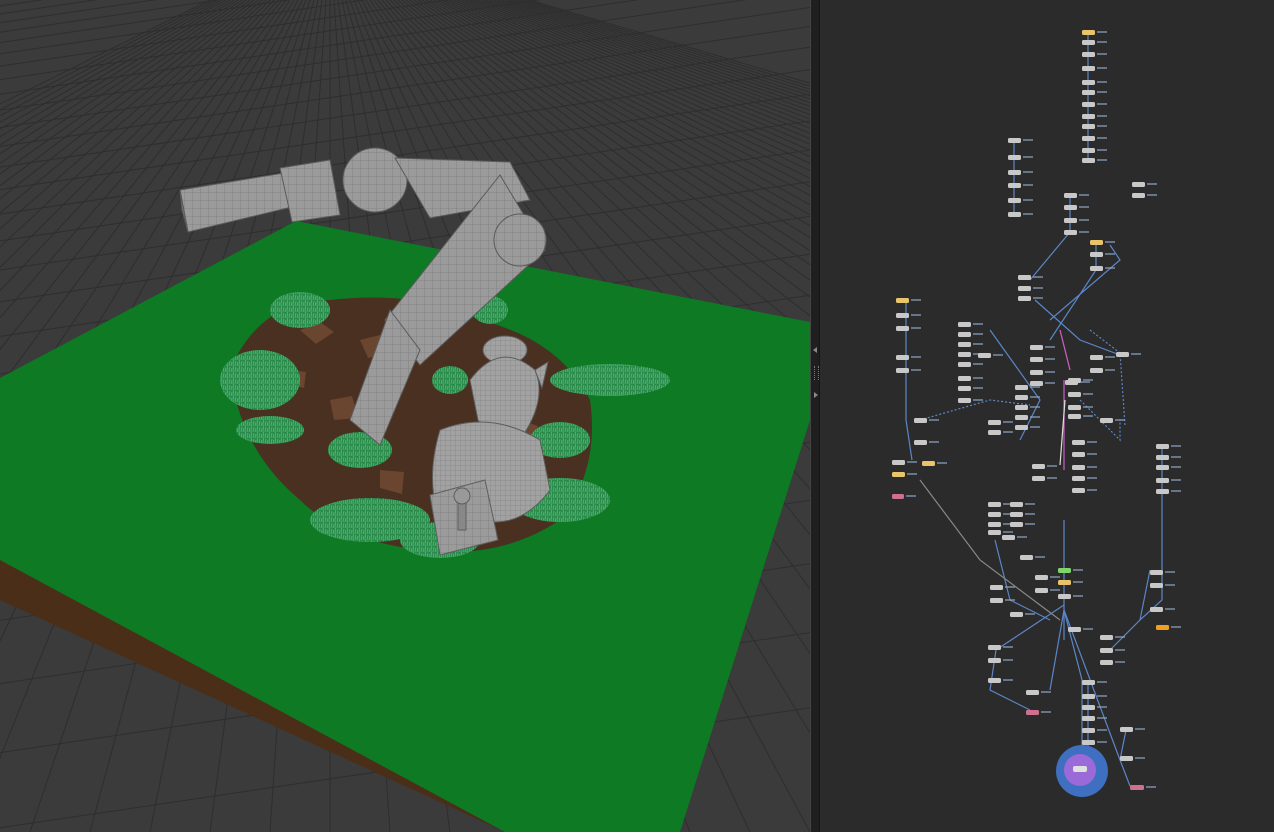 The width and height of the screenshot is (1274, 832). What do you see at coordinates (815, 416) in the screenshot?
I see `pane-splitter` at bounding box center [815, 416].